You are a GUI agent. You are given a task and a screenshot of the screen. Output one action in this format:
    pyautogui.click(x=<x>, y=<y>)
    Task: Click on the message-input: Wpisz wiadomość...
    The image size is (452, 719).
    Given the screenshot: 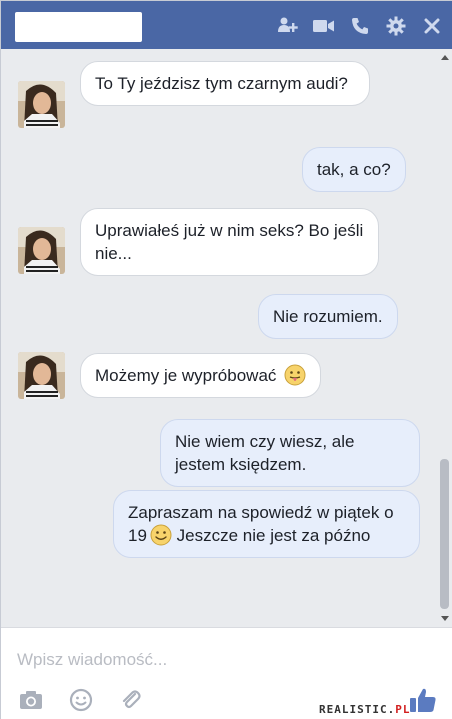 What is the action you would take?
    pyautogui.click(x=92, y=660)
    